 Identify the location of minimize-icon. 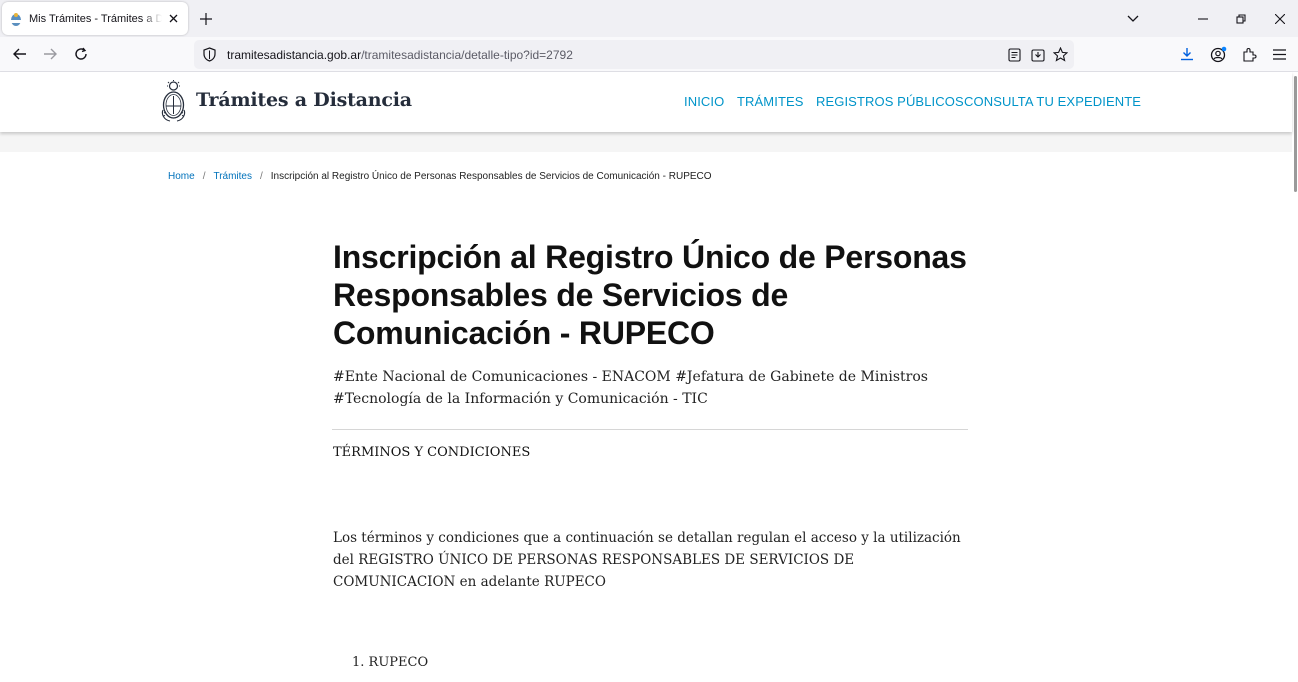
(1203, 19).